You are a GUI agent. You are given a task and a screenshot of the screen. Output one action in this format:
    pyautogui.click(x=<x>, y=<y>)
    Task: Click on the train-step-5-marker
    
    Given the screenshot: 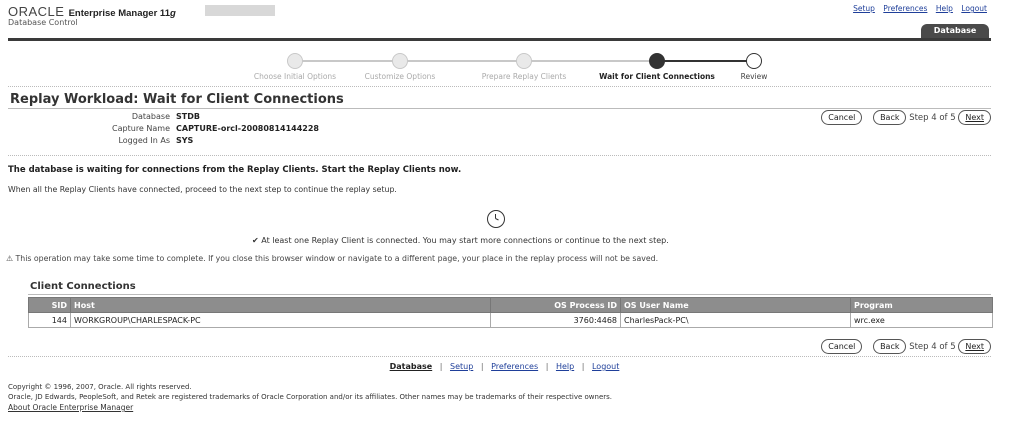 What is the action you would take?
    pyautogui.click(x=754, y=61)
    